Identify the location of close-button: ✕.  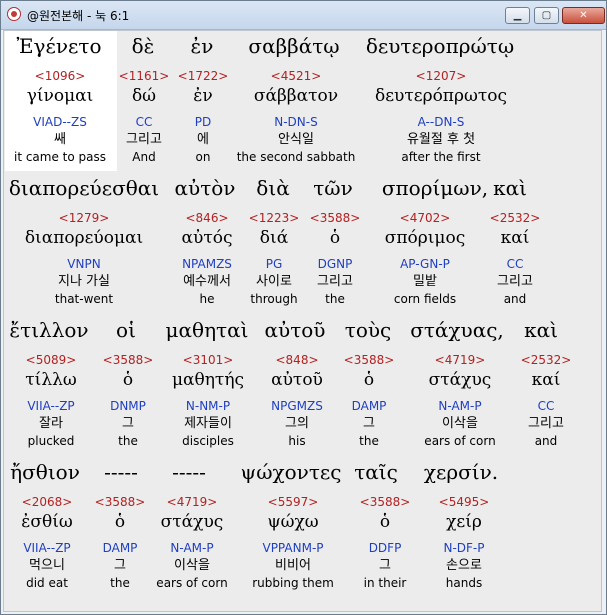
(583, 15).